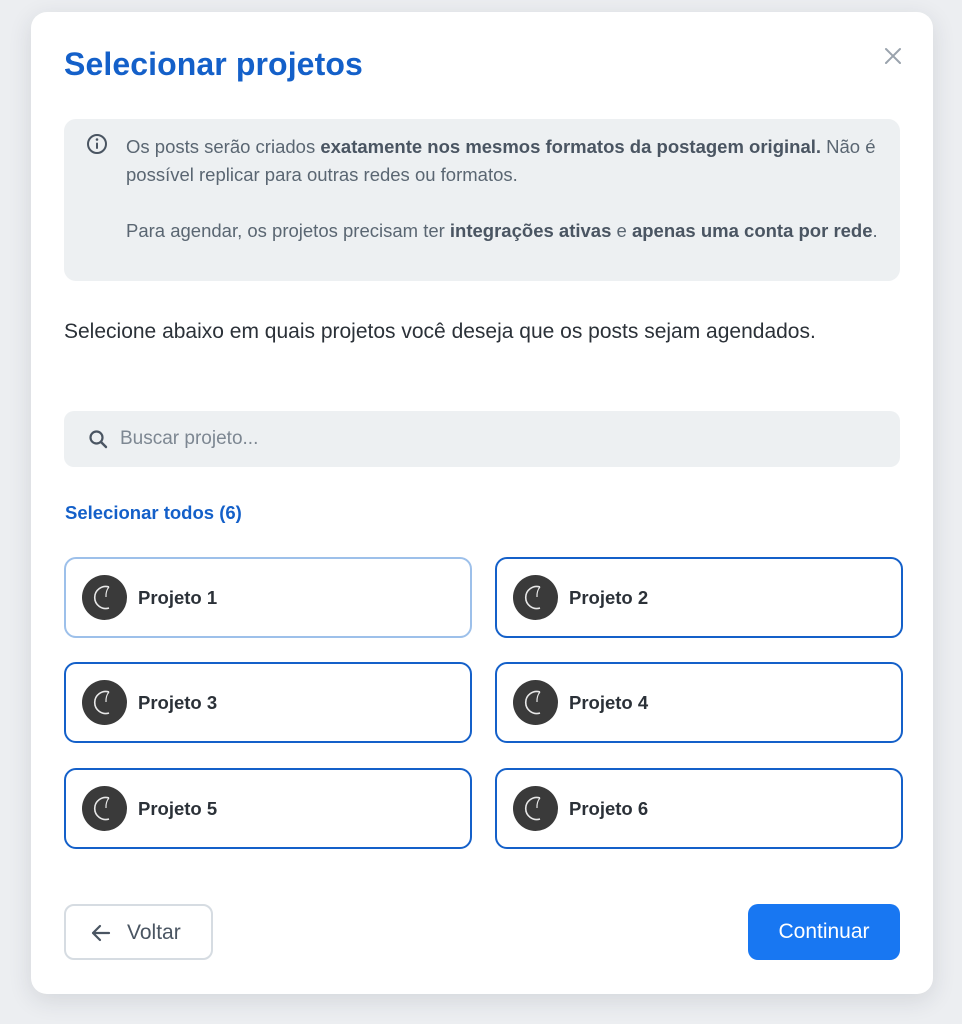  What do you see at coordinates (178, 702) in the screenshot?
I see `project-name: Projeto 3` at bounding box center [178, 702].